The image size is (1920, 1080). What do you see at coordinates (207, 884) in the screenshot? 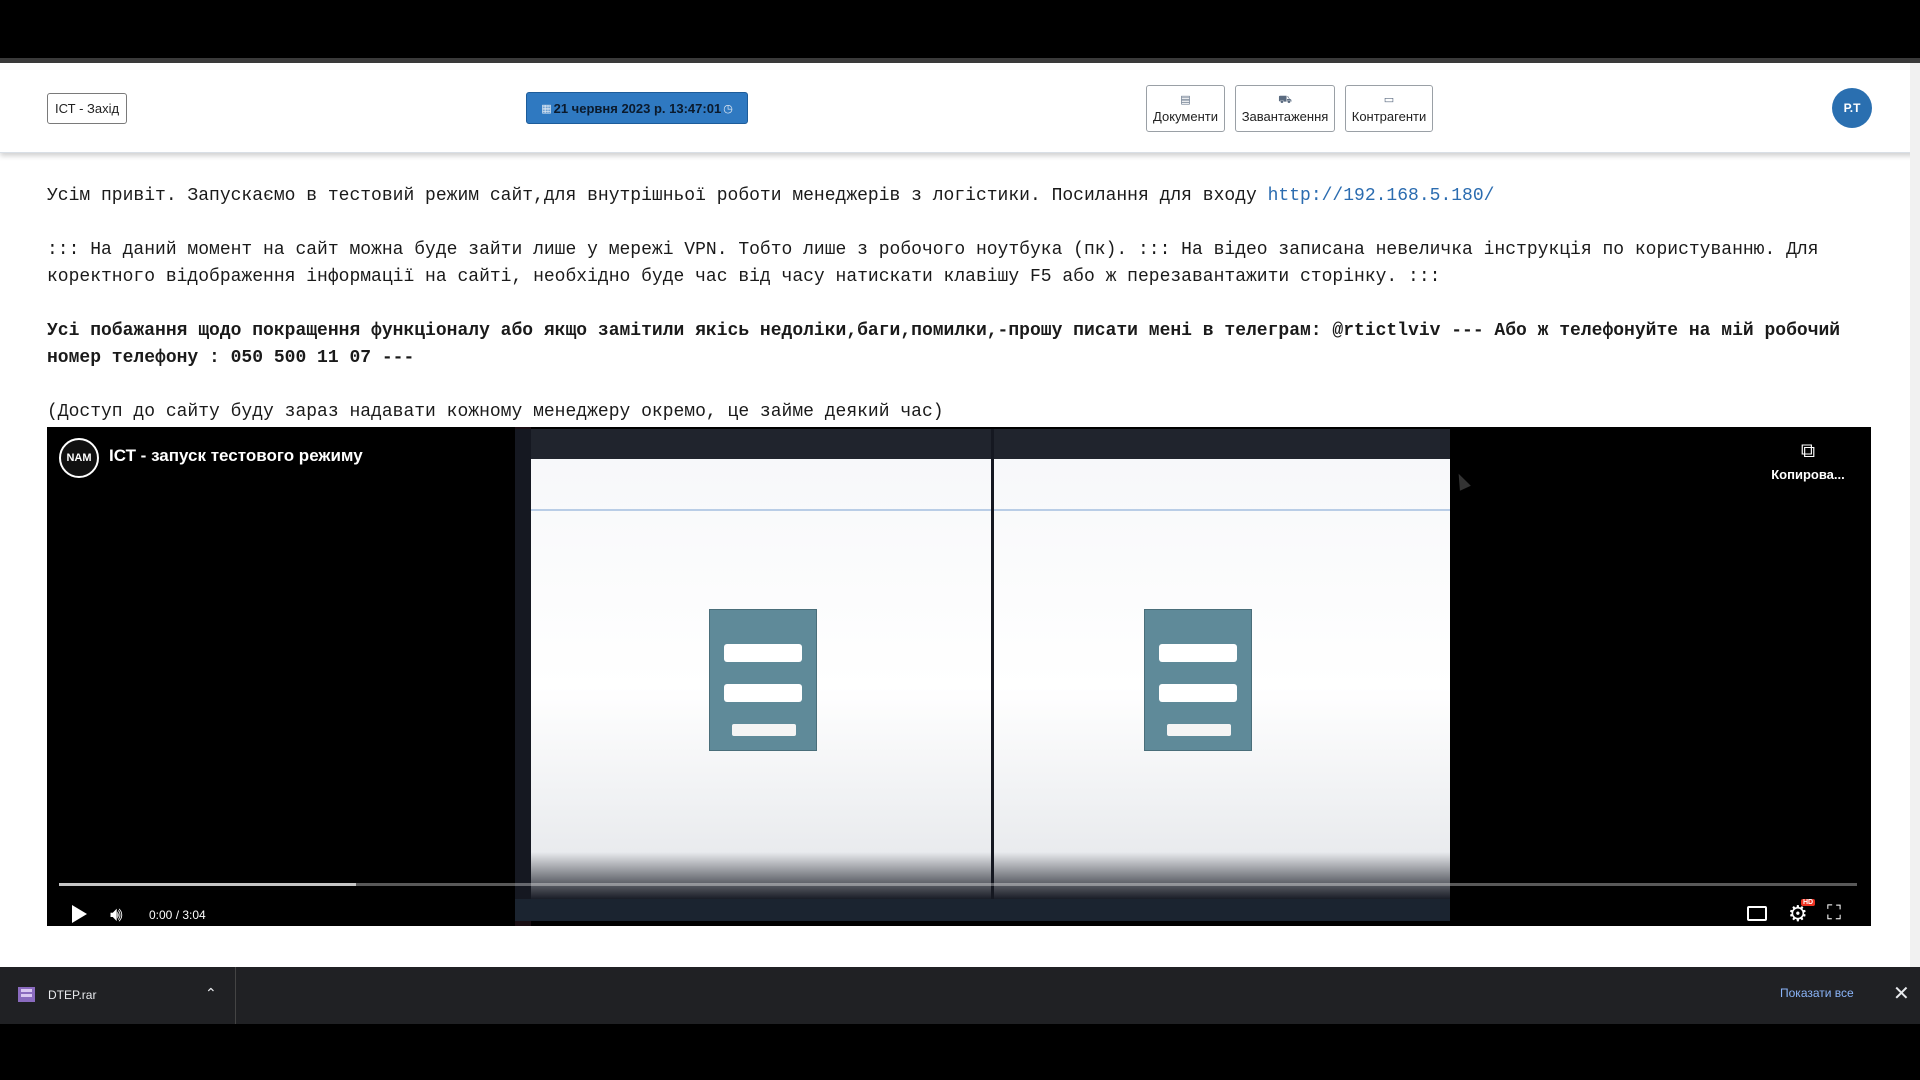
I see `progress-buffered` at bounding box center [207, 884].